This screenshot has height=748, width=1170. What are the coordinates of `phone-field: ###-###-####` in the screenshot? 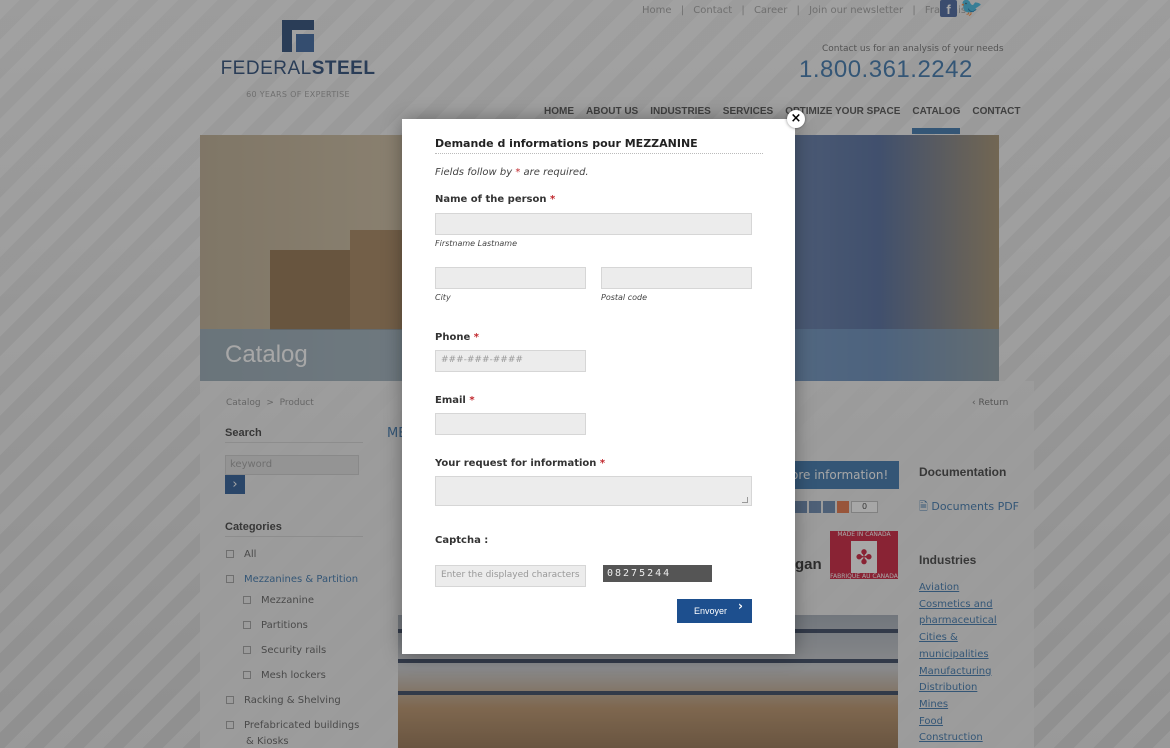 It's located at (510, 361).